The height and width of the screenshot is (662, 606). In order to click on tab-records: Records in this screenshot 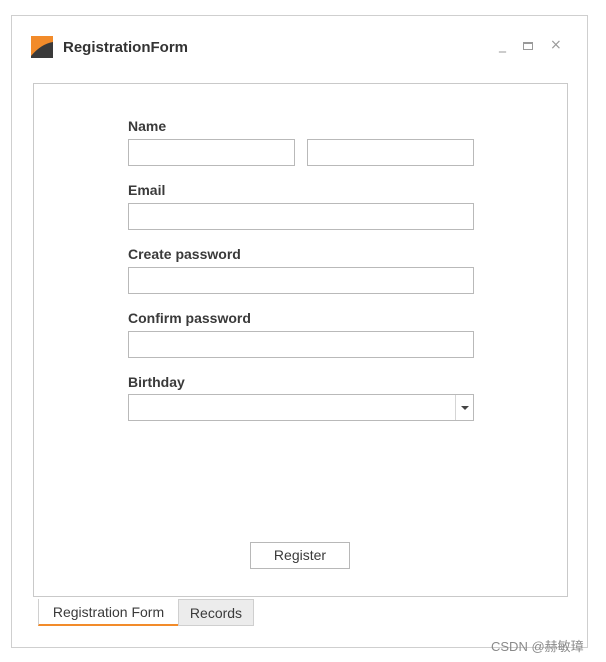, I will do `click(216, 612)`.